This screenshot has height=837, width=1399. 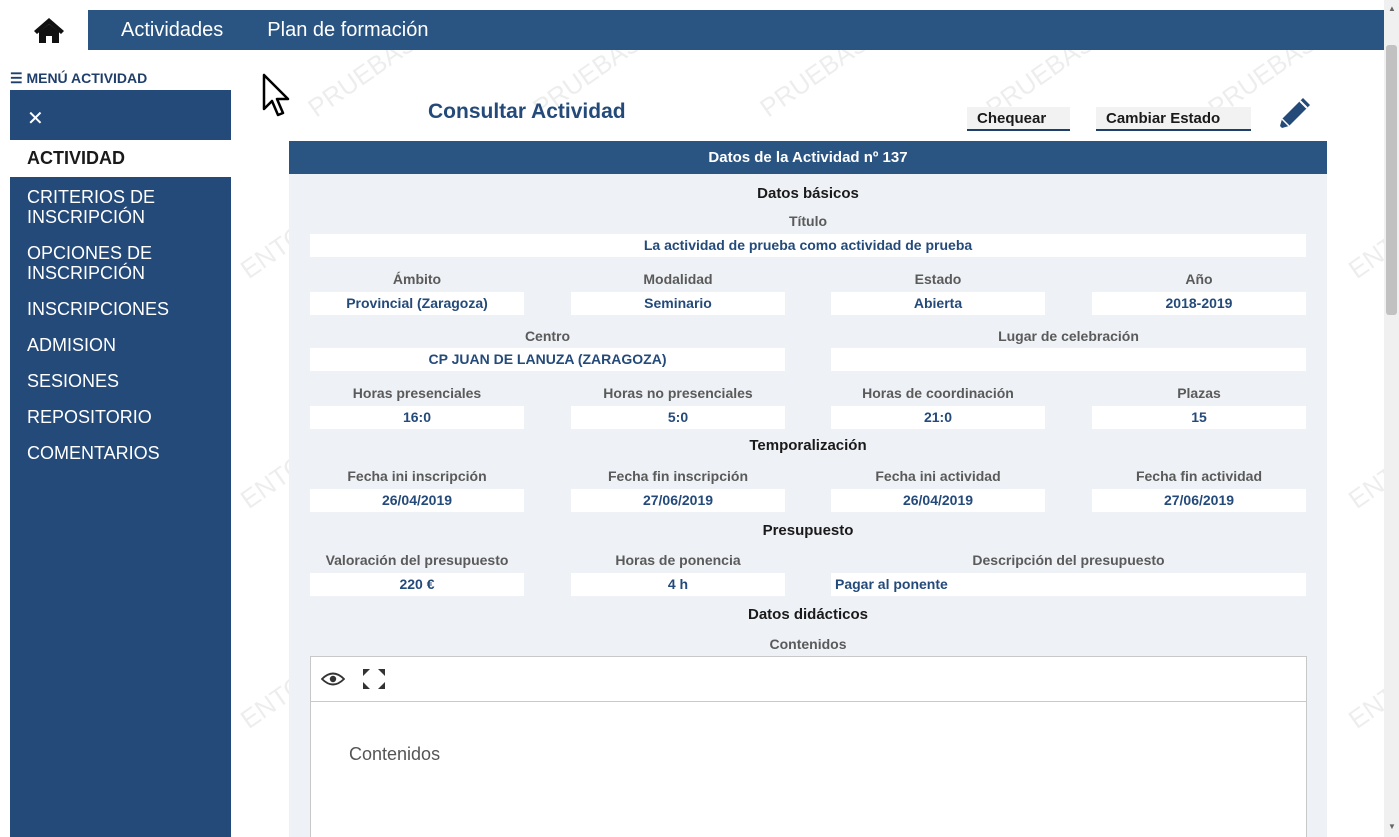 I want to click on fecha-ini-inscripcion-label: Fecha ini inscripción, so click(x=417, y=476).